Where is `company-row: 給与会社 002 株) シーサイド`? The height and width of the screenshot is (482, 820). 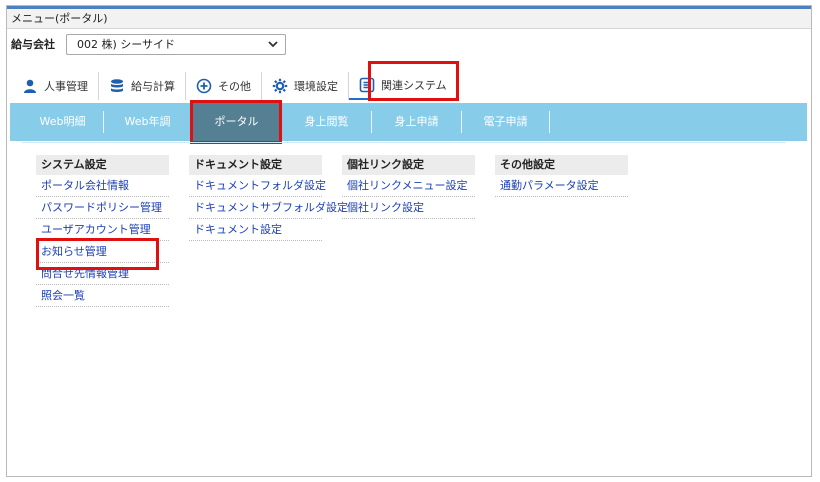
company-row: 給与会社 002 株) シーサイド is located at coordinates (148, 44).